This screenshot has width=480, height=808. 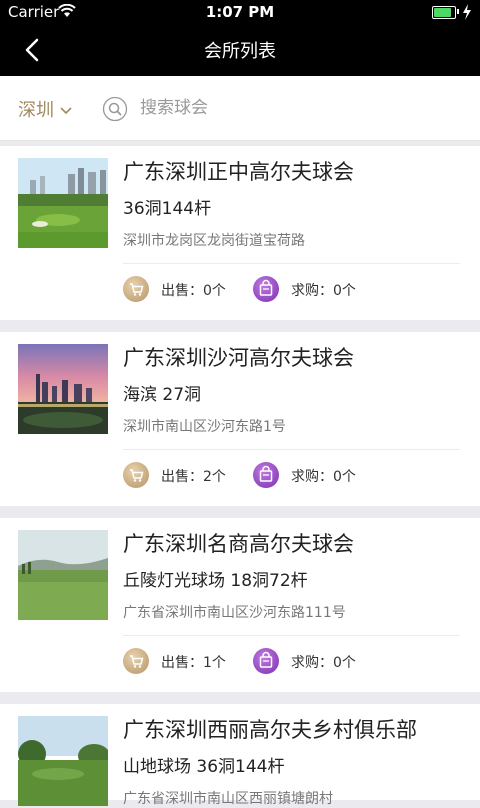 I want to click on club-address: 深圳市南山区沙河东路1号, so click(x=204, y=427).